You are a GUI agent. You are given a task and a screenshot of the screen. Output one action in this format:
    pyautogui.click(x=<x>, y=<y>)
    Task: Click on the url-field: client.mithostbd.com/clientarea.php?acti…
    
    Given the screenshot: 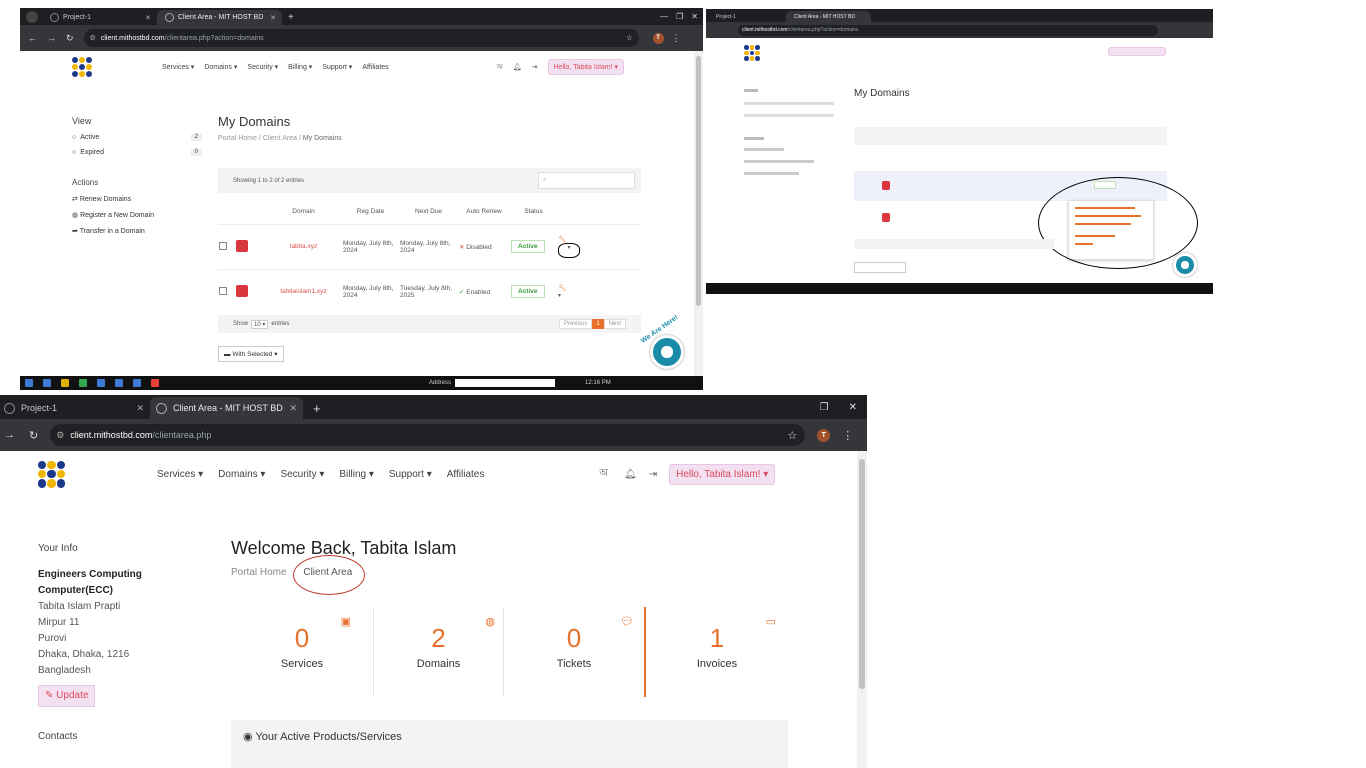 What is the action you would take?
    pyautogui.click(x=948, y=30)
    